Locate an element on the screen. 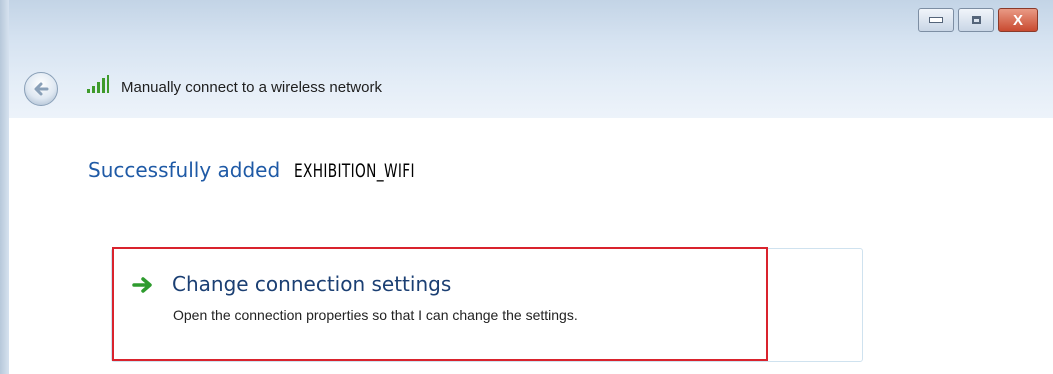 The image size is (1053, 374). window-controls: X is located at coordinates (978, 20).